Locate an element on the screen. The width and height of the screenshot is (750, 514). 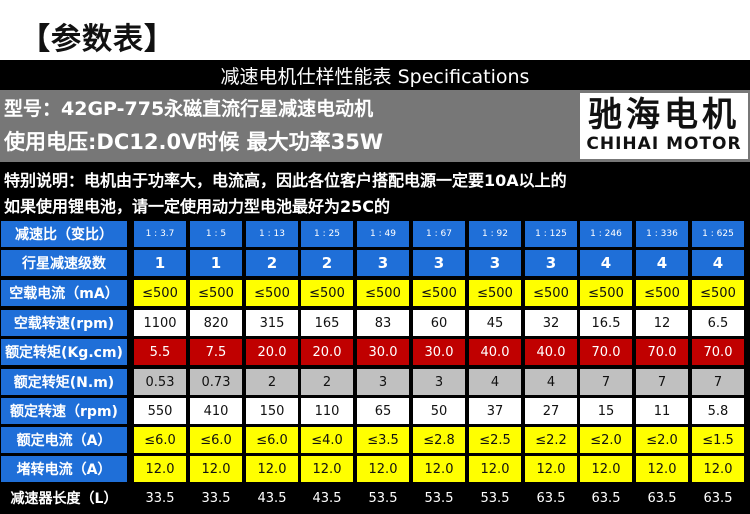
brand-logo: 驰海电机 CHIHAI MOTOR is located at coordinates (664, 126).